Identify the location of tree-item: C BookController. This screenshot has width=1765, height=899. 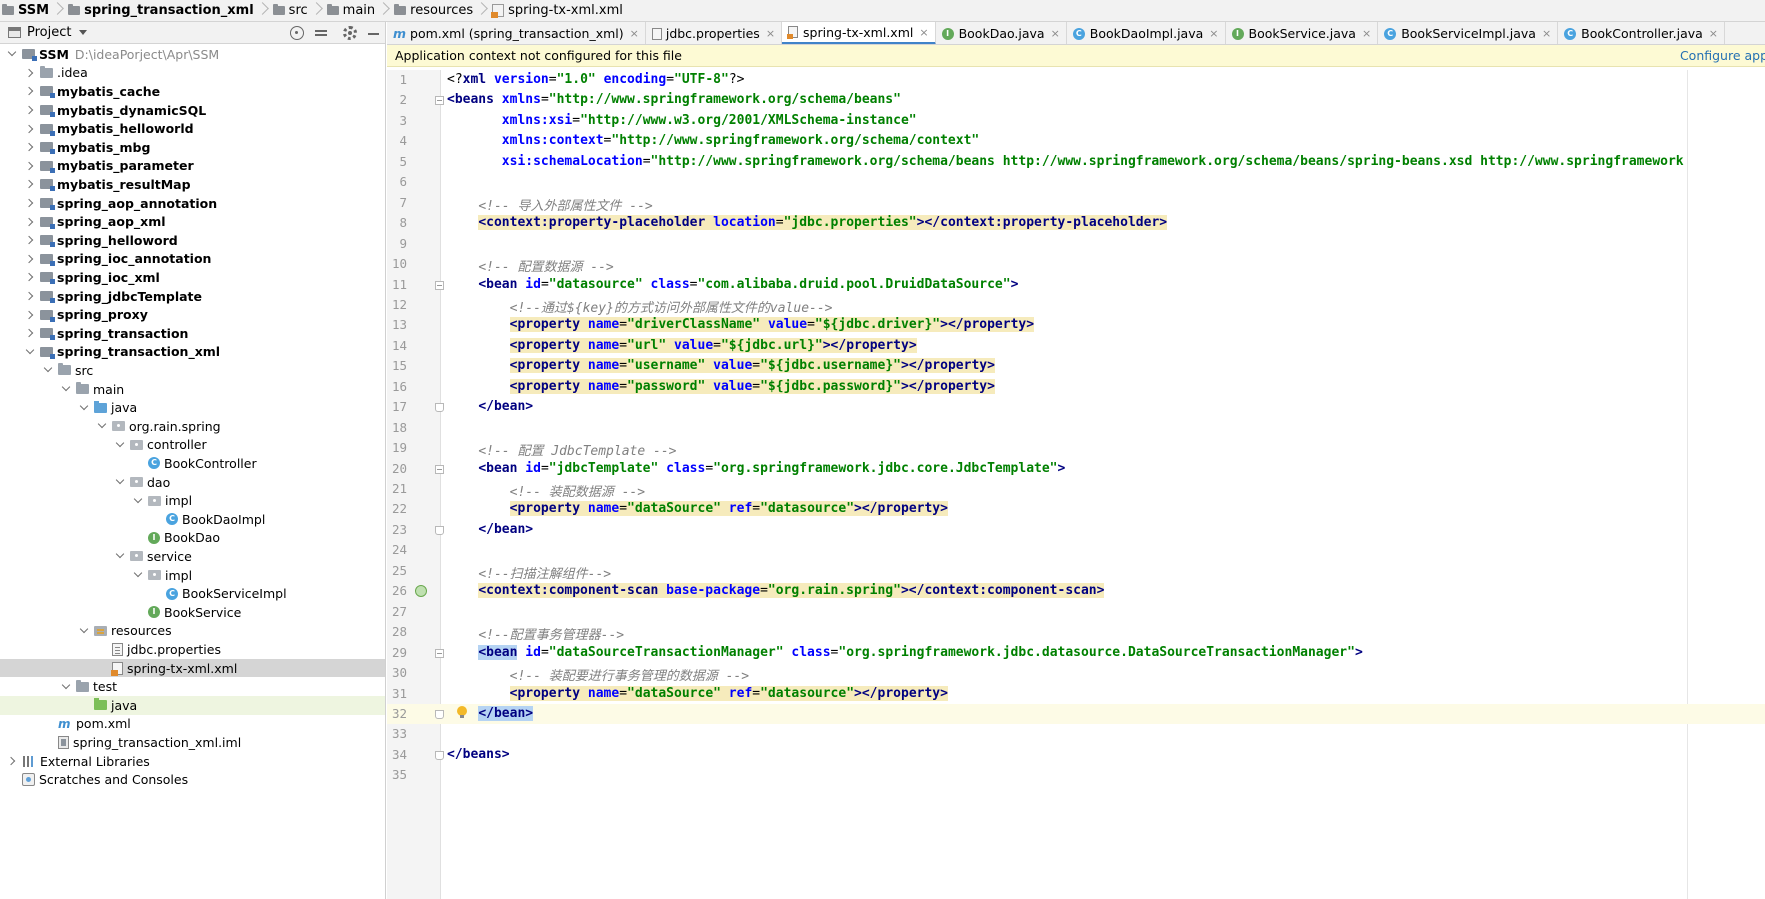
(192, 463).